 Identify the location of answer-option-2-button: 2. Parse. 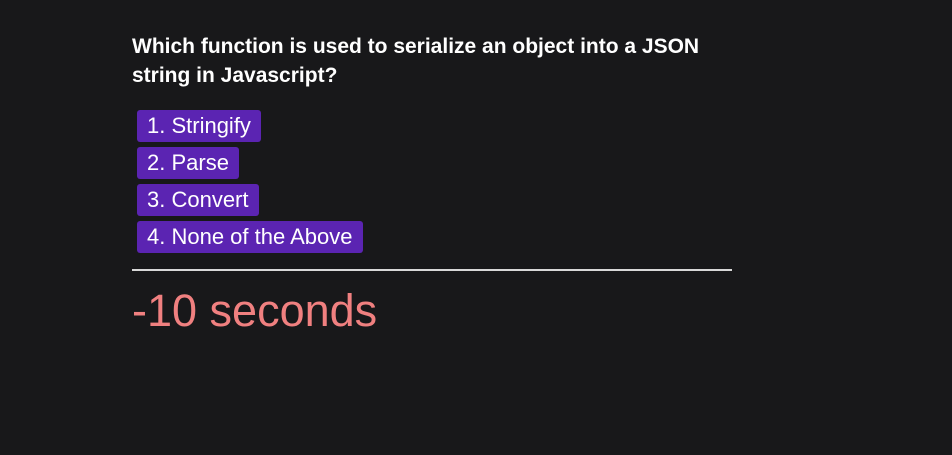
(188, 163).